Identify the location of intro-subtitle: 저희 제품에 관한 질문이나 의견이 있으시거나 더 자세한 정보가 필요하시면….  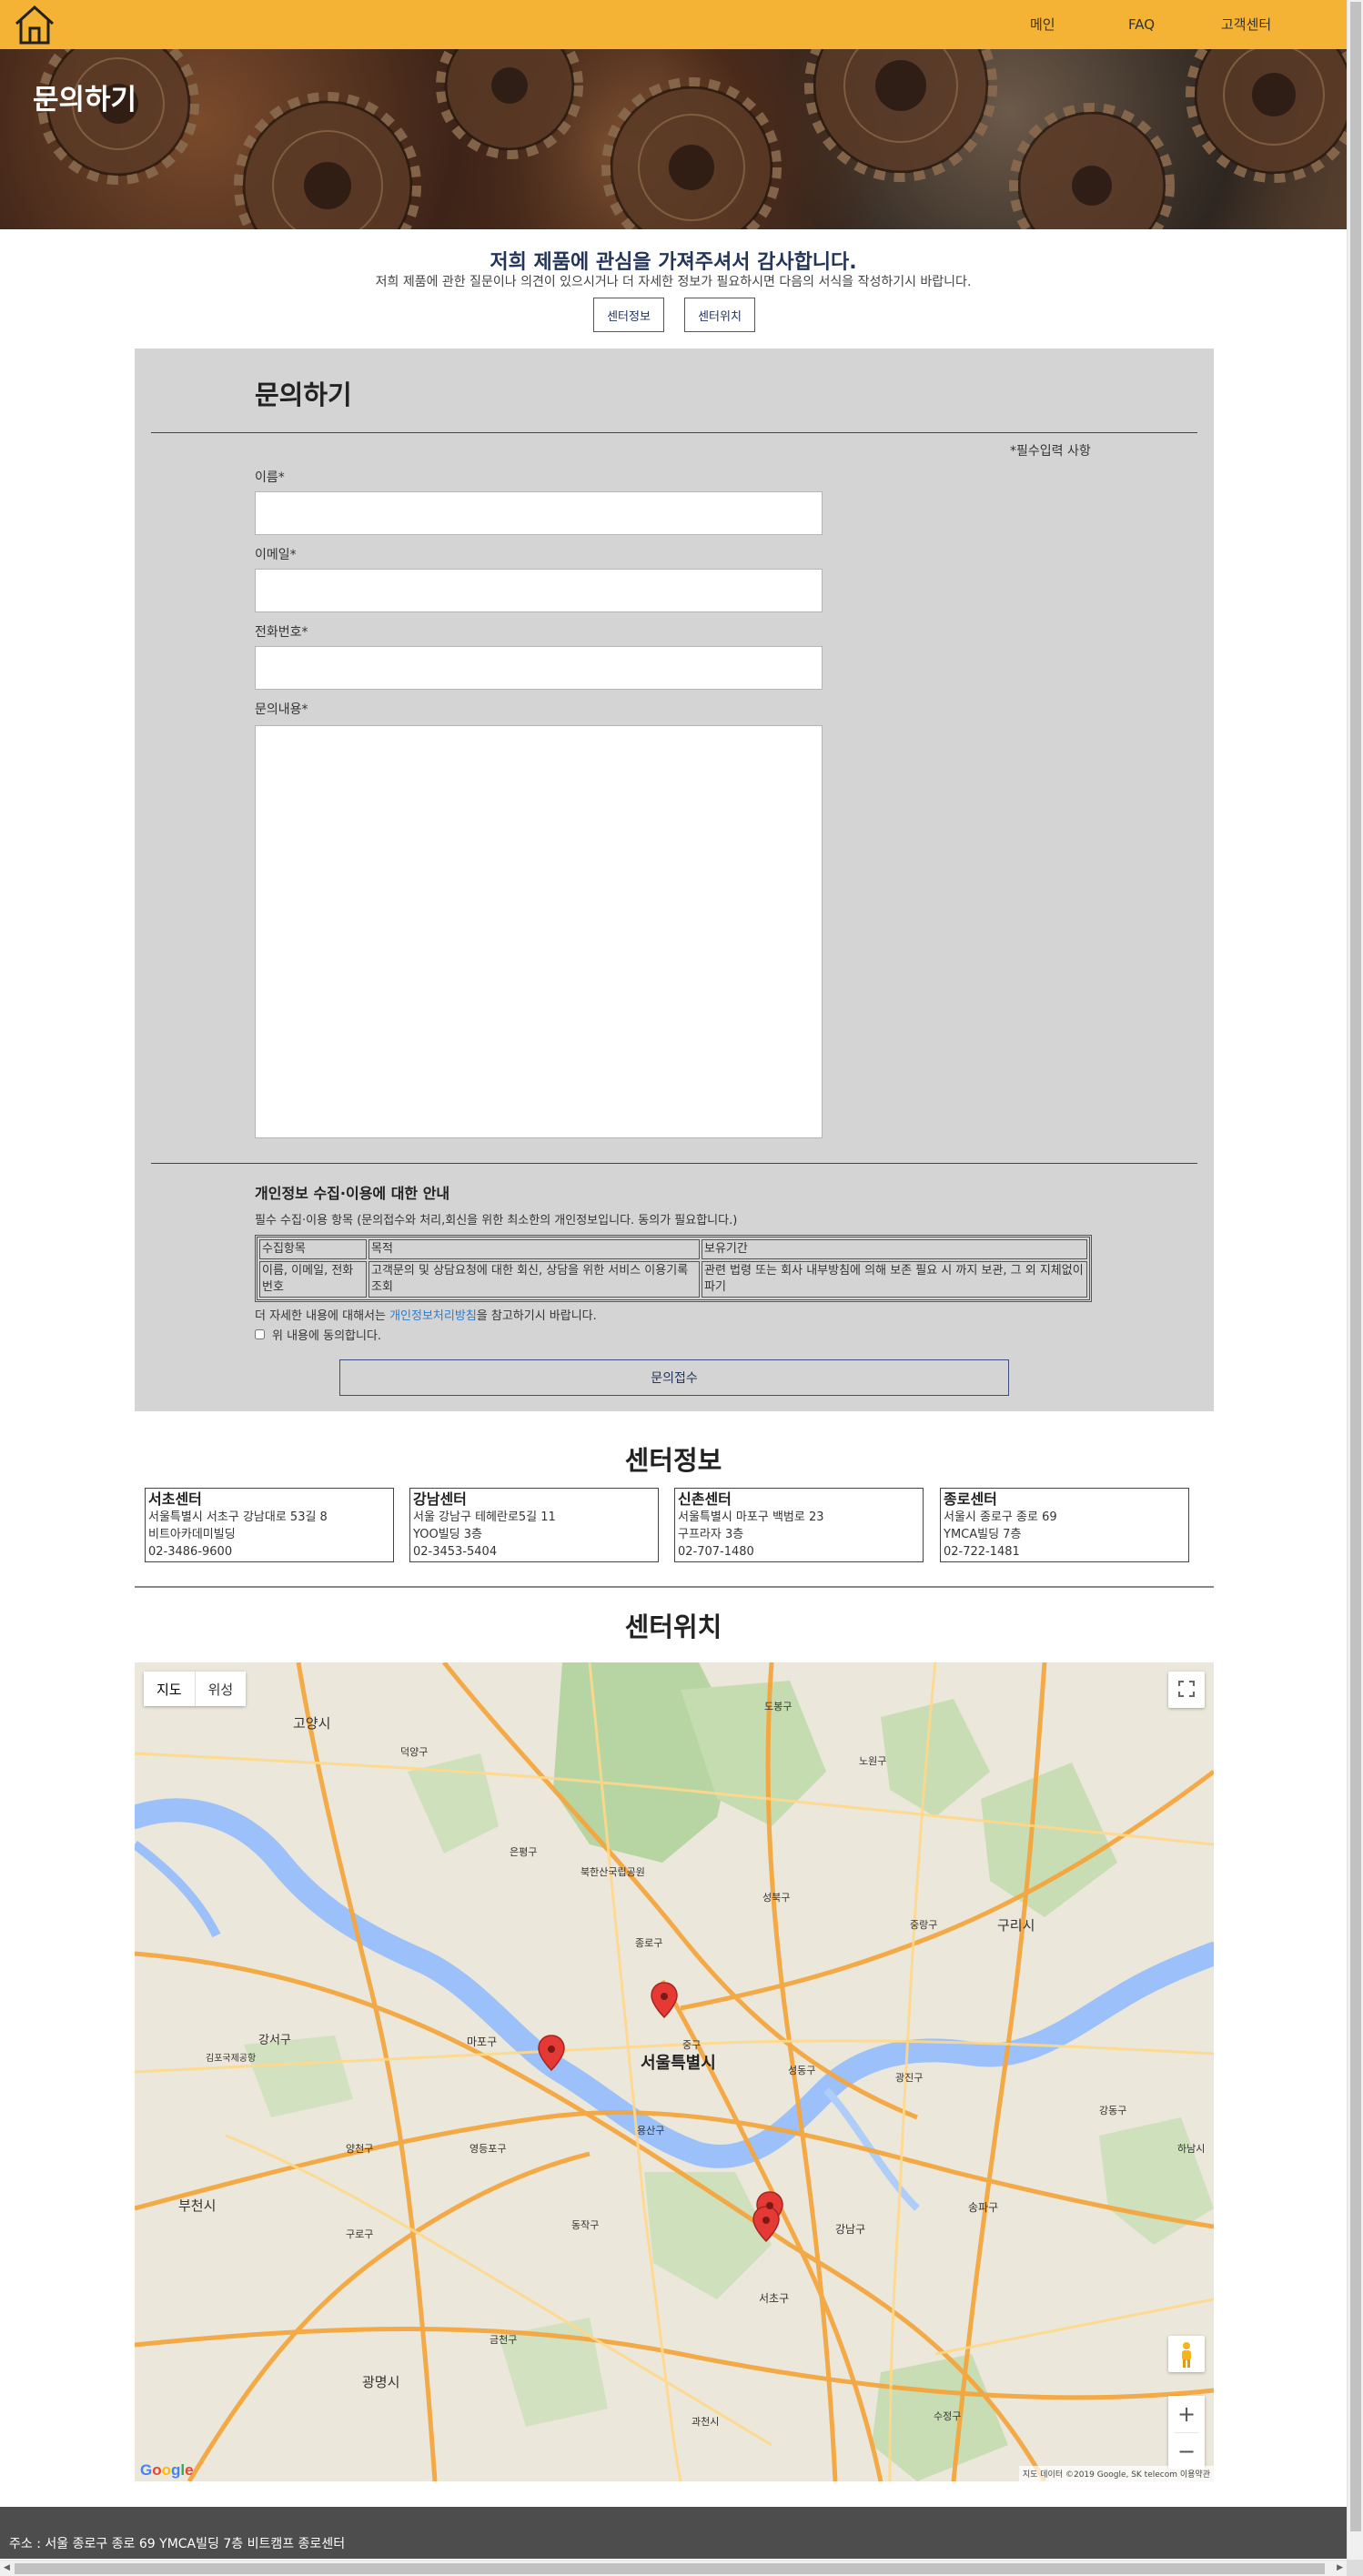
(673, 282).